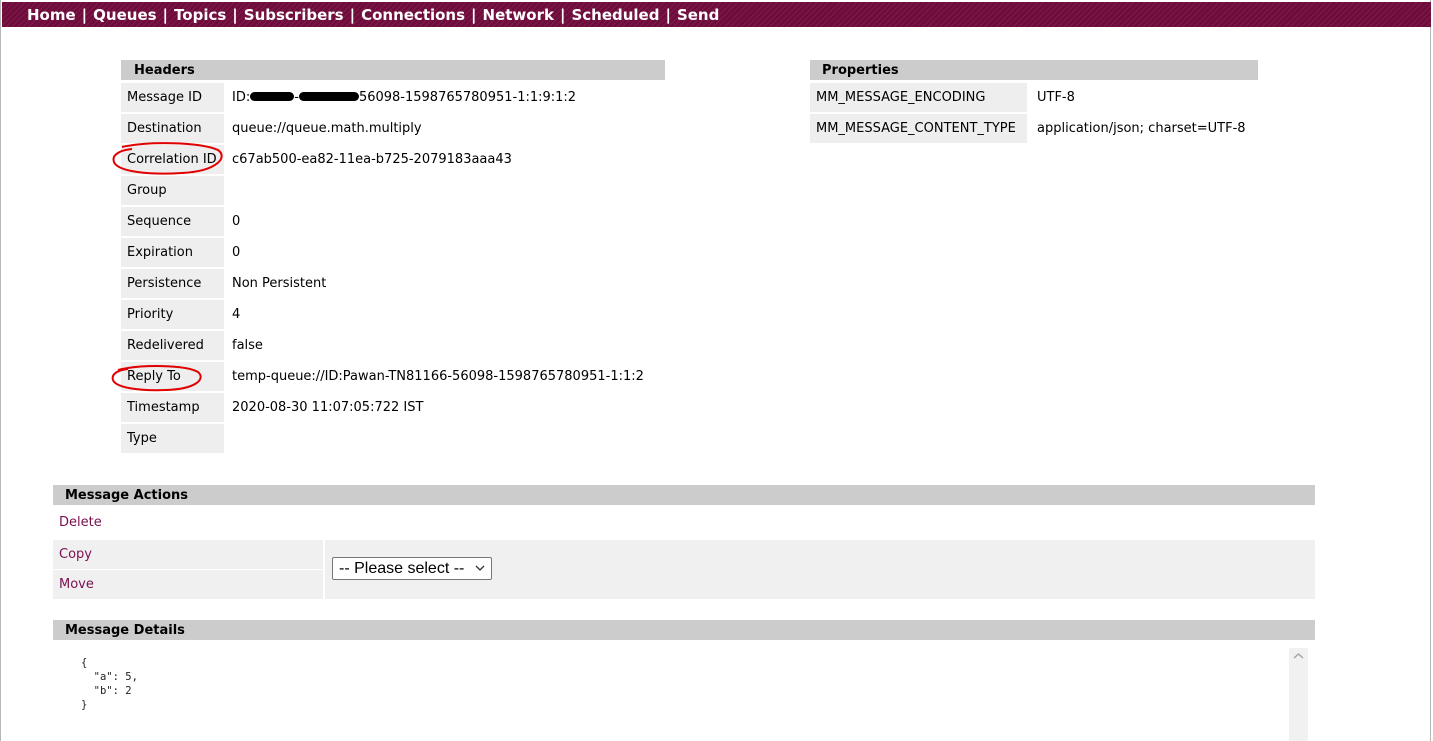 This screenshot has width=1433, height=741. Describe the element at coordinates (75, 554) in the screenshot. I see `copy-link: Copy` at that location.